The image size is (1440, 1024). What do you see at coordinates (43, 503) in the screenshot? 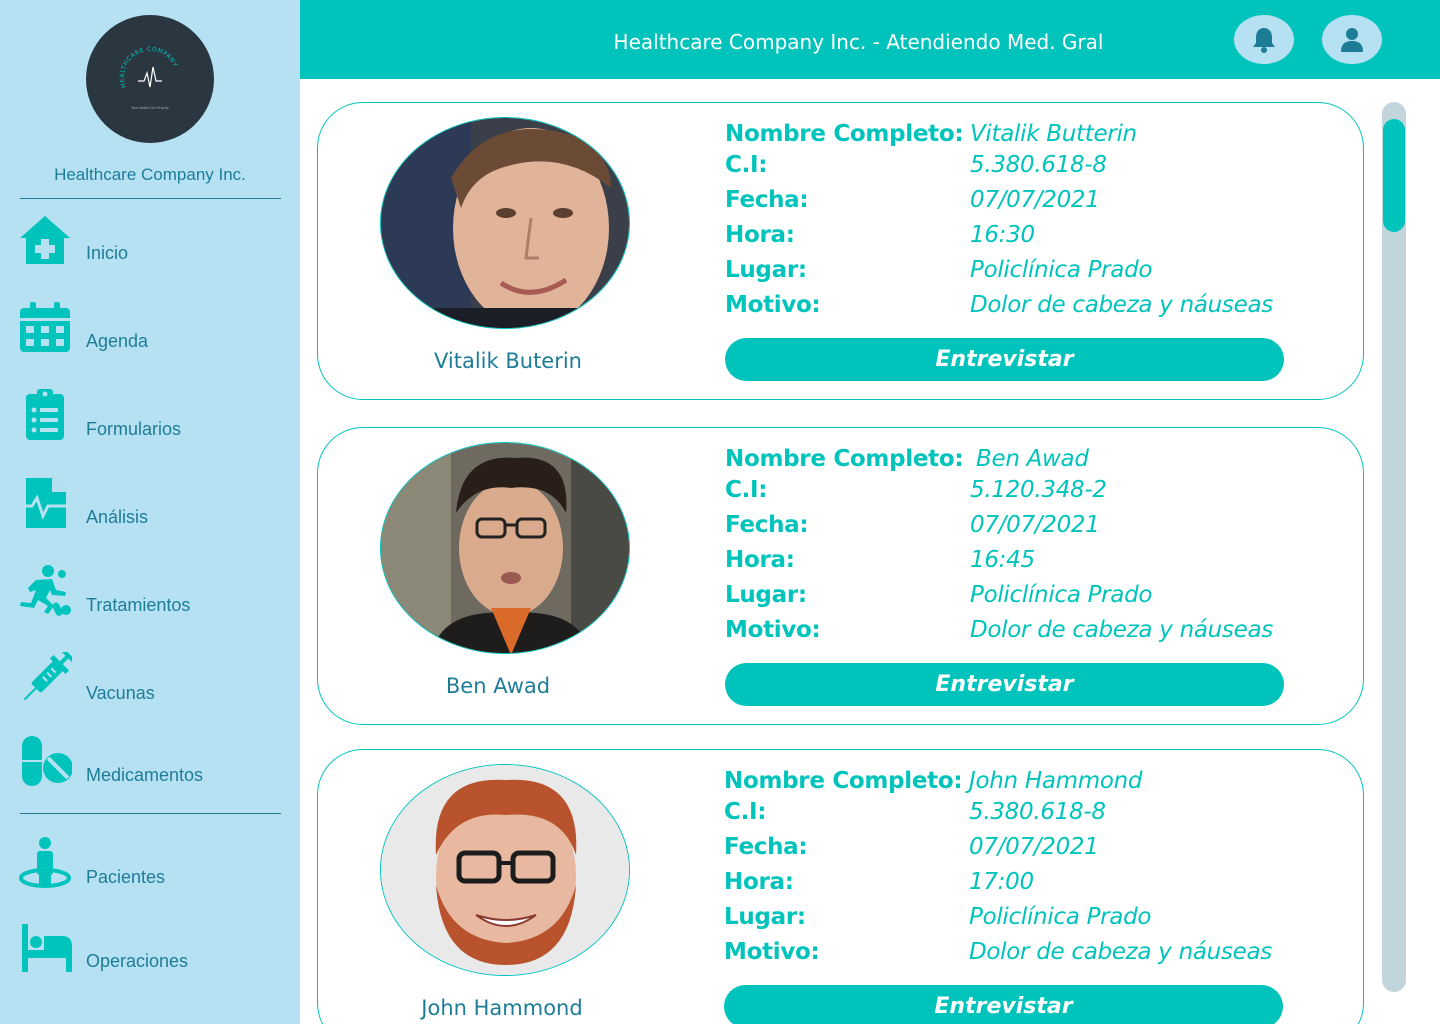
I see `medical-file-icon` at bounding box center [43, 503].